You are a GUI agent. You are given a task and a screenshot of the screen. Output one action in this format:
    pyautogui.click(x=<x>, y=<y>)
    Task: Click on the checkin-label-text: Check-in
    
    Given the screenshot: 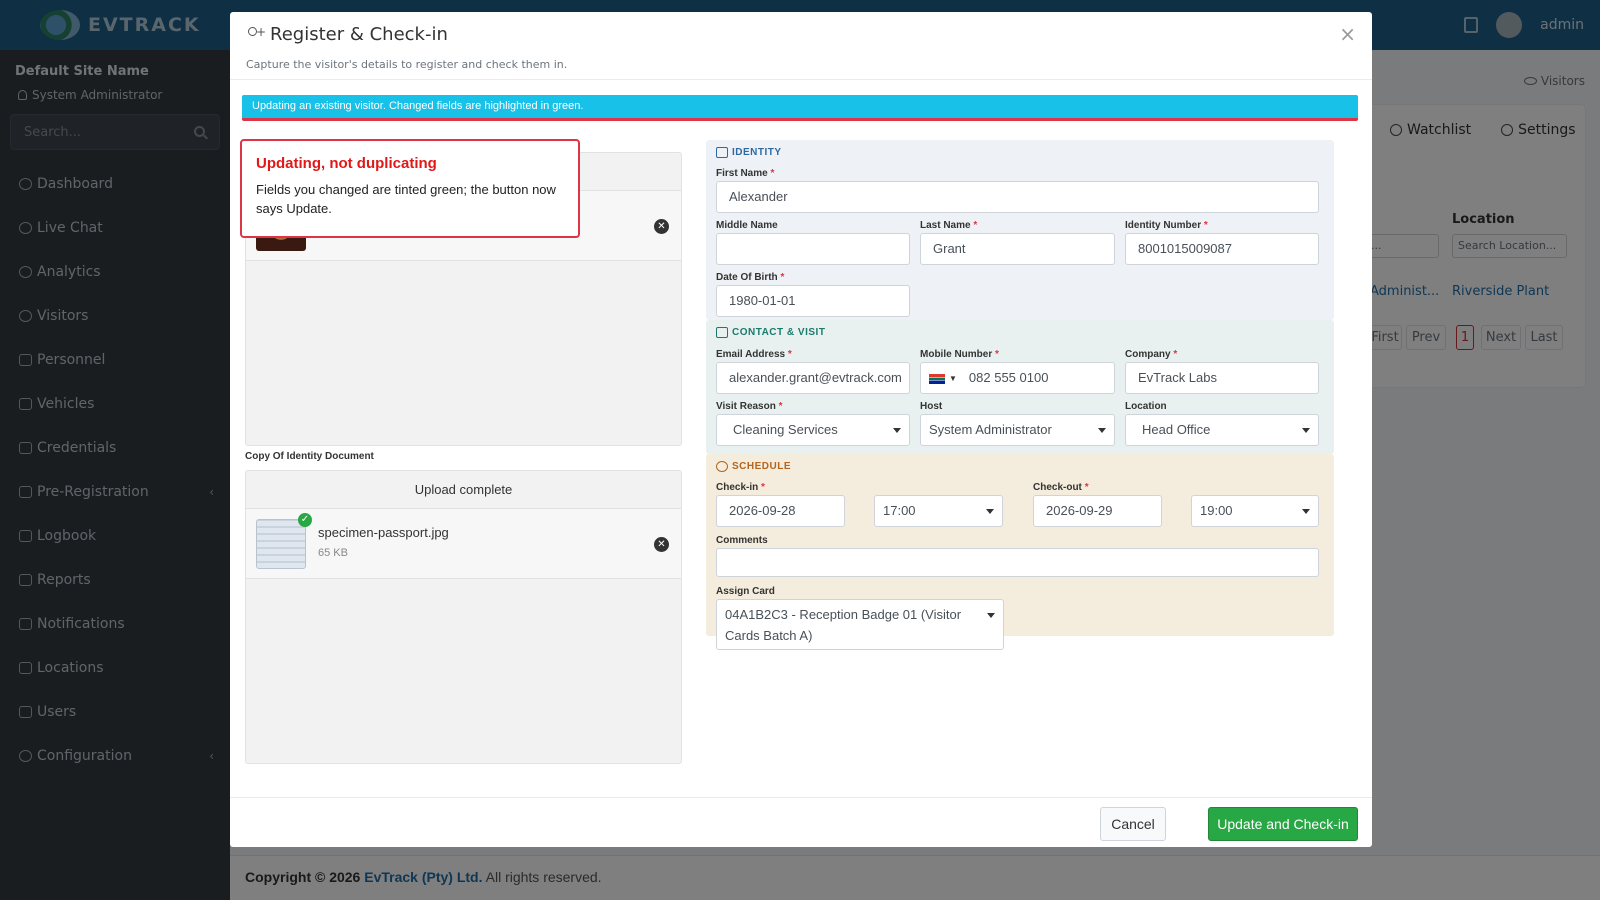 What is the action you would take?
    pyautogui.click(x=737, y=487)
    